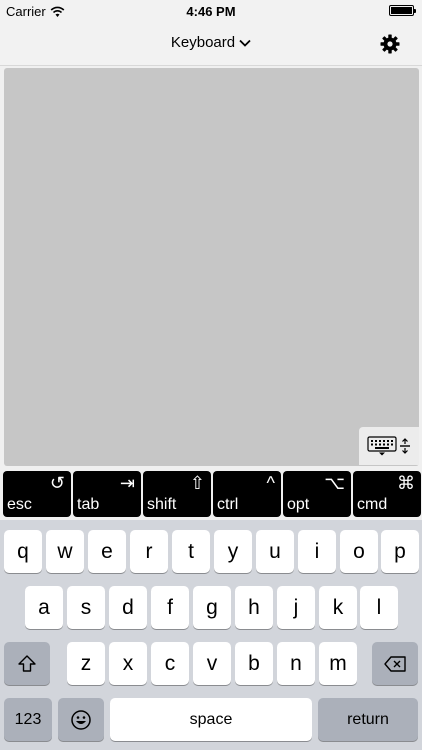 This screenshot has width=422, height=750. Describe the element at coordinates (170, 663) in the screenshot. I see `key-c: c` at that location.